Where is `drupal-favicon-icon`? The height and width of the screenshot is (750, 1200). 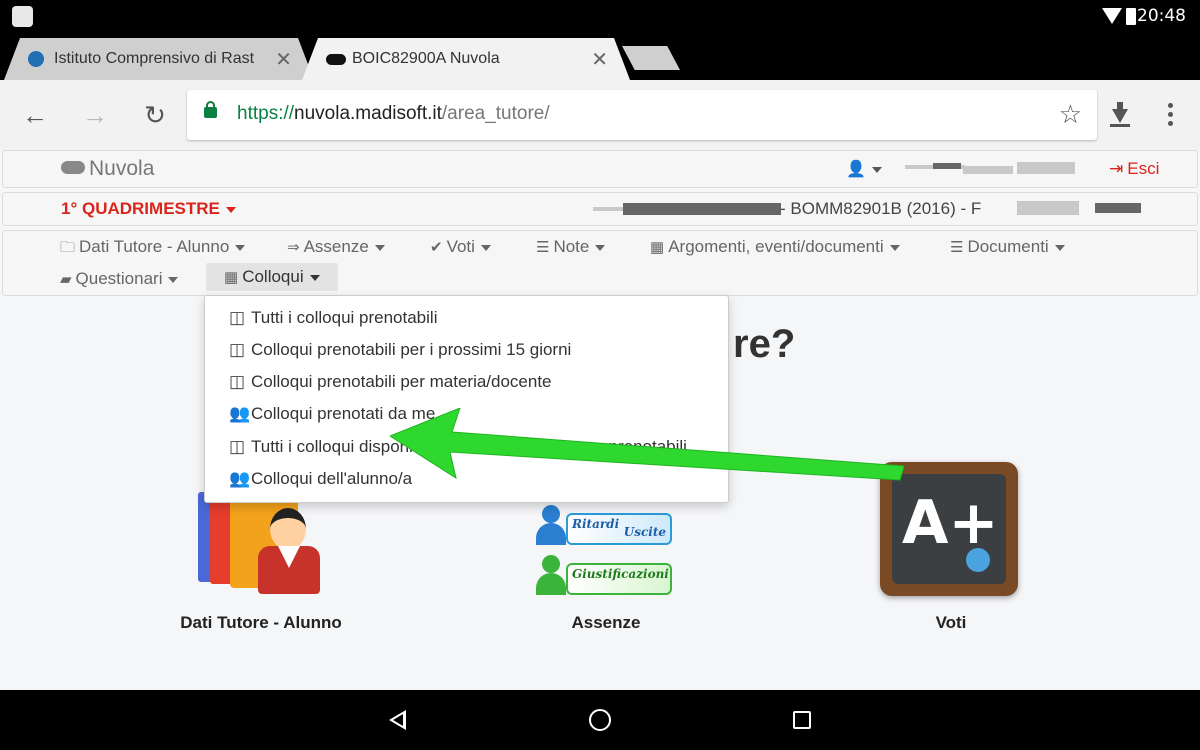 drupal-favicon-icon is located at coordinates (36, 59).